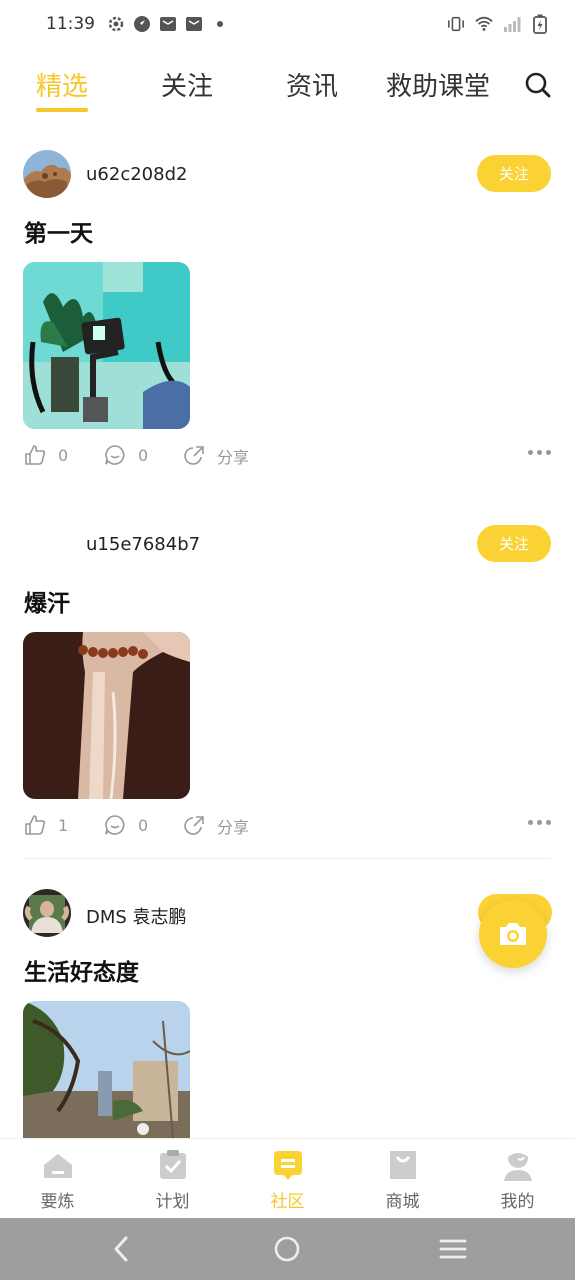  I want to click on search-icon, so click(538, 85).